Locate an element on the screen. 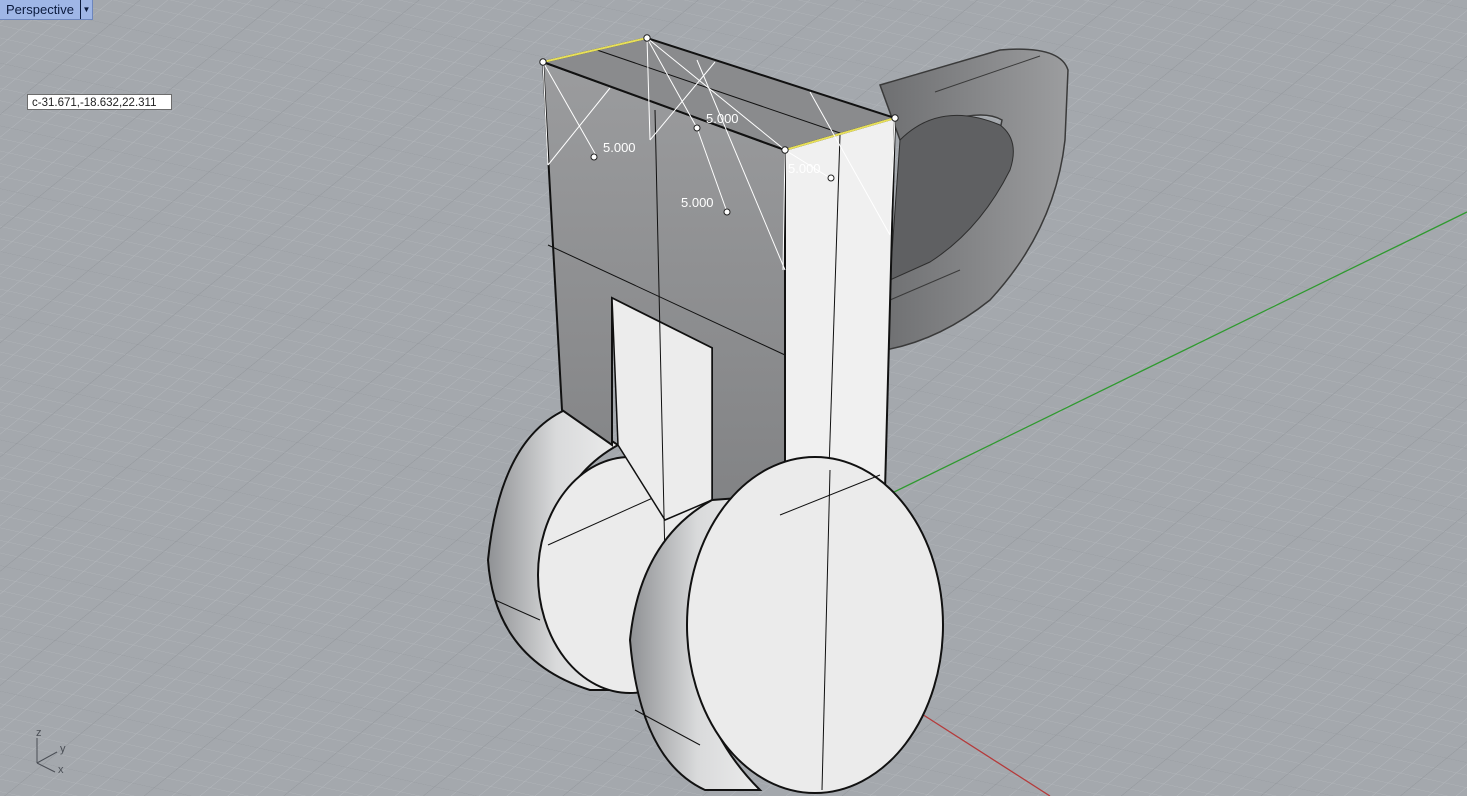 Image resolution: width=1467 pixels, height=796 pixels. gizmo-y-label: y is located at coordinates (63, 749).